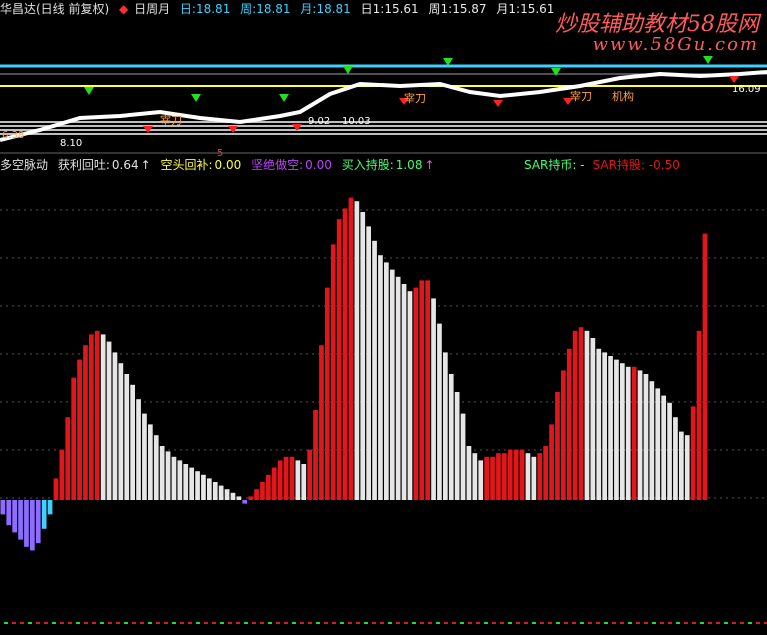 Image resolution: width=767 pixels, height=635 pixels. Describe the element at coordinates (319, 121) in the screenshot. I see `mid-value-1: 9.02` at that location.